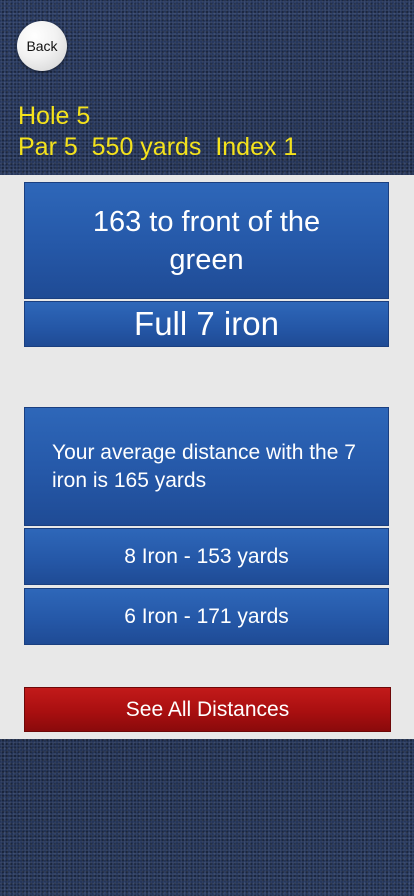 The image size is (414, 896). What do you see at coordinates (157, 132) in the screenshot?
I see `hole-info: Hole 5 Par 5 550 yards Index 1` at bounding box center [157, 132].